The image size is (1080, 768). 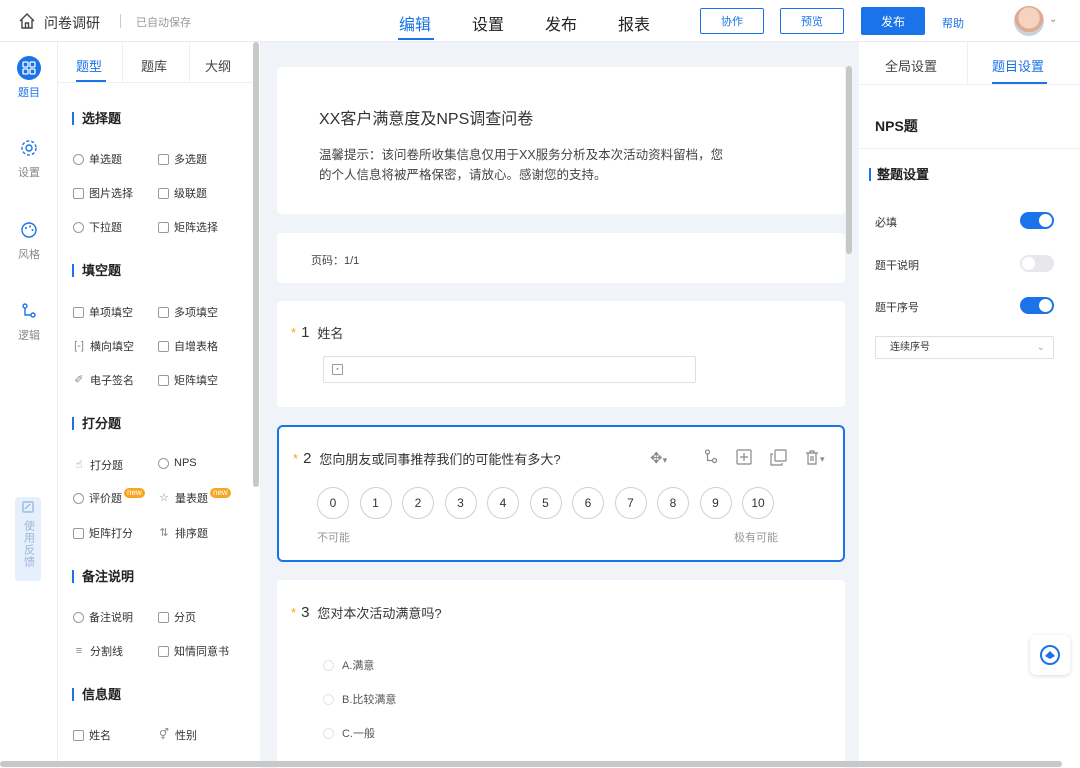 What do you see at coordinates (1053, 19) in the screenshot?
I see `chevron-down-icon: ⌄` at bounding box center [1053, 19].